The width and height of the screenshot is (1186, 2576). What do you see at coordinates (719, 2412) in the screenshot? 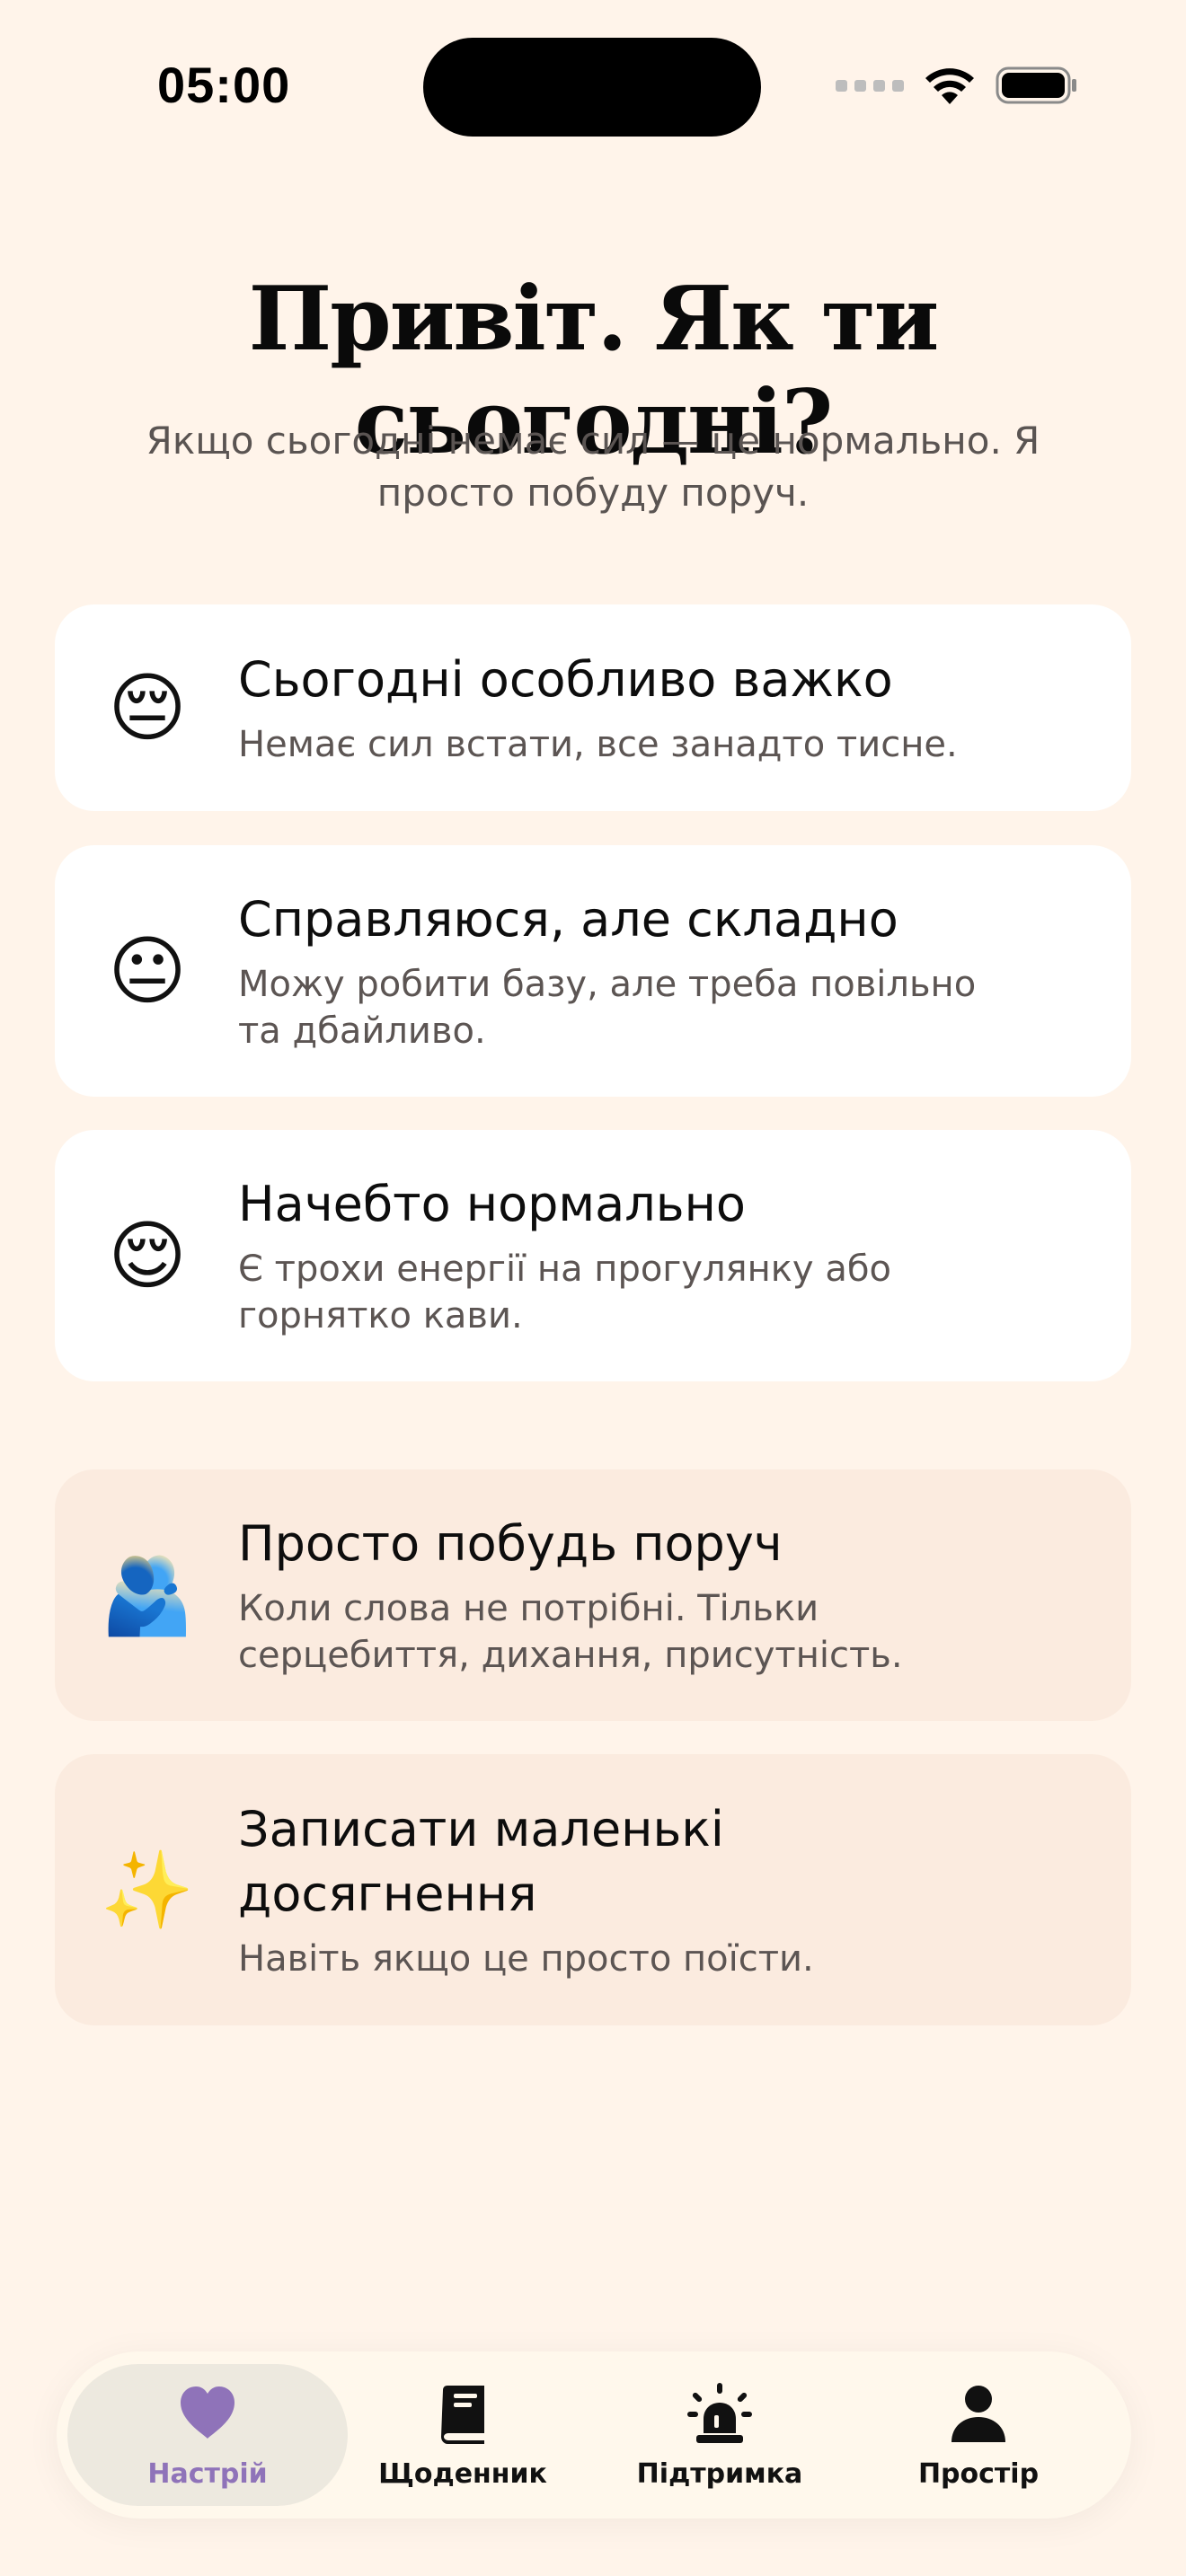
I see `siren-icon` at bounding box center [719, 2412].